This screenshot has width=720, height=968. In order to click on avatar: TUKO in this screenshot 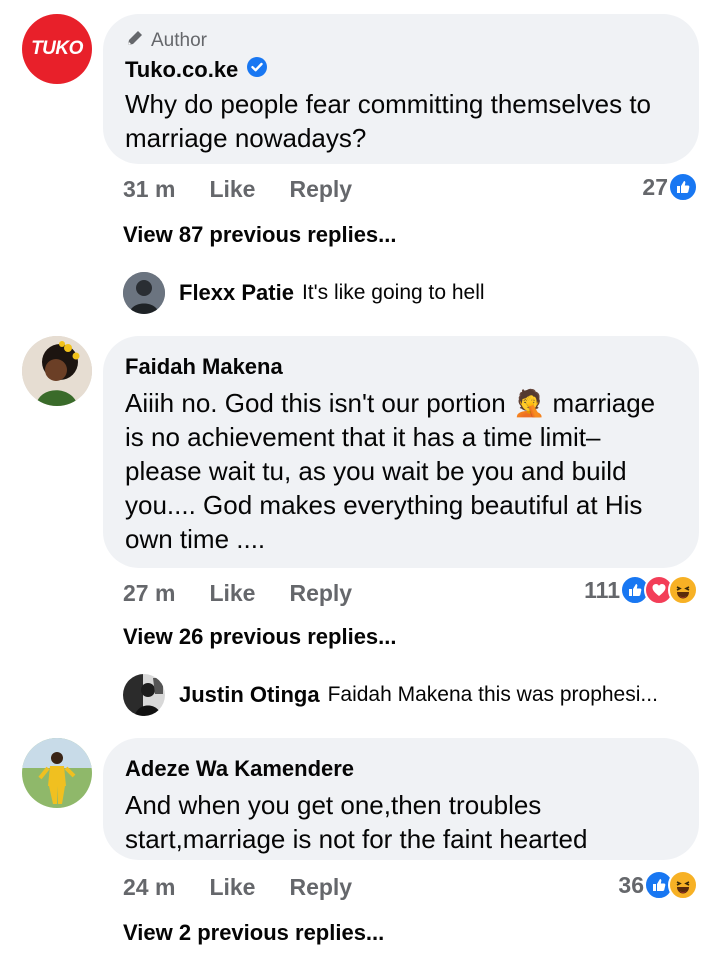, I will do `click(57, 49)`.